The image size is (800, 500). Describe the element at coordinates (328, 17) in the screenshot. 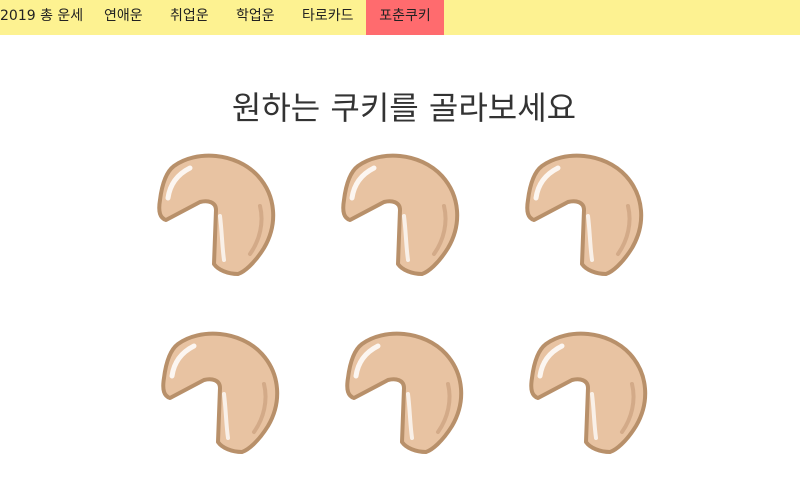

I see `nav-item-tarot-card: 타로카드` at that location.